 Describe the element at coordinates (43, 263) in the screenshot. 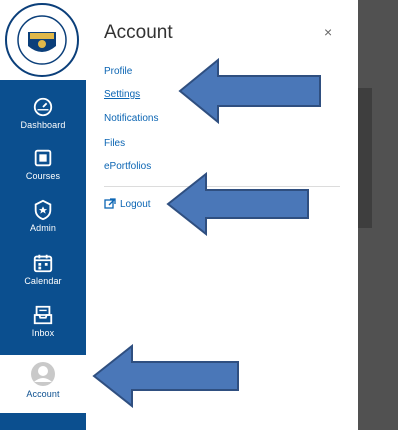

I see `calendar-icon` at that location.